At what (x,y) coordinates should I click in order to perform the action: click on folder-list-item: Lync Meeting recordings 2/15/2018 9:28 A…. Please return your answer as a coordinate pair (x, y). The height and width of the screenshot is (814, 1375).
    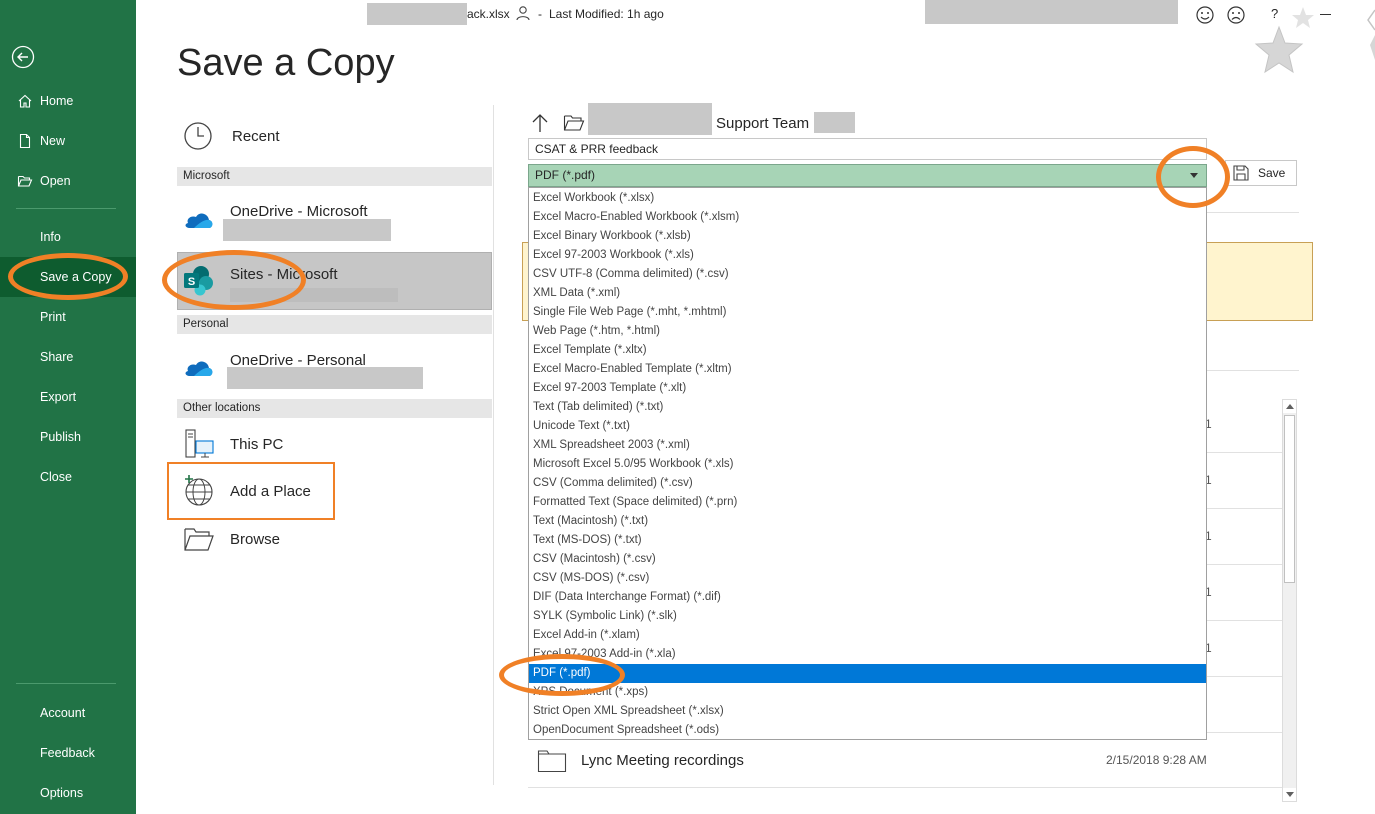
    Looking at the image, I should click on (868, 761).